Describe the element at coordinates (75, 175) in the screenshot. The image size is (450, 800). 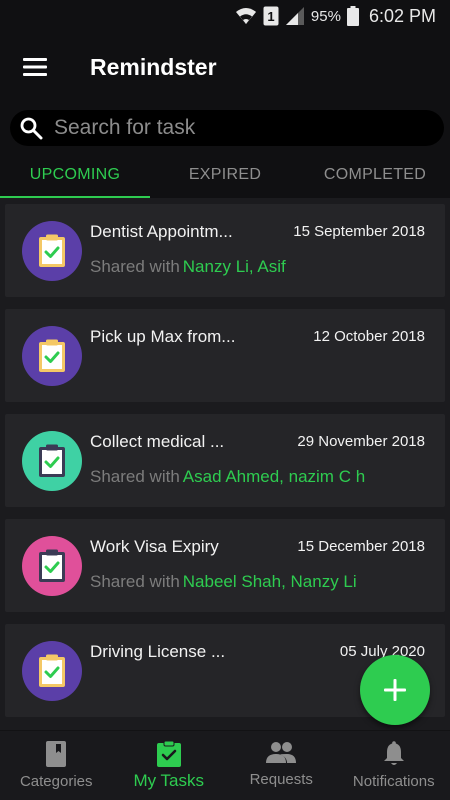
I see `tab-upcoming: UPCOMING` at that location.